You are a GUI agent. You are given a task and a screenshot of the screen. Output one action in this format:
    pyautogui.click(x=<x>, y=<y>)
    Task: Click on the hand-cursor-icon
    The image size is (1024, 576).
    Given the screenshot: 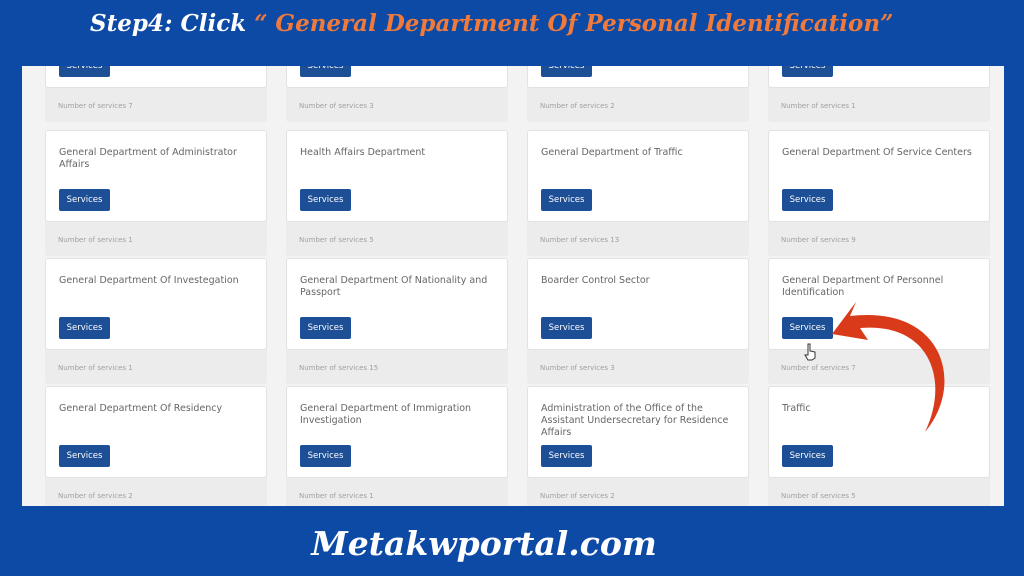 What is the action you would take?
    pyautogui.click(x=810, y=352)
    